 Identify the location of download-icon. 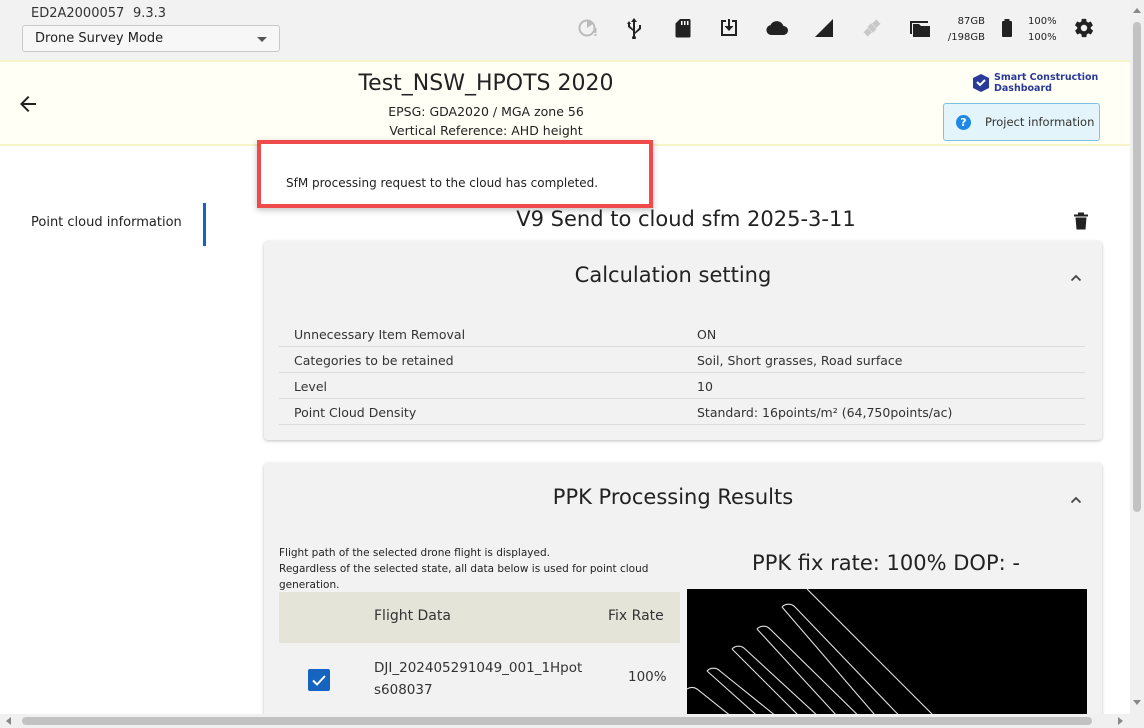
(729, 27).